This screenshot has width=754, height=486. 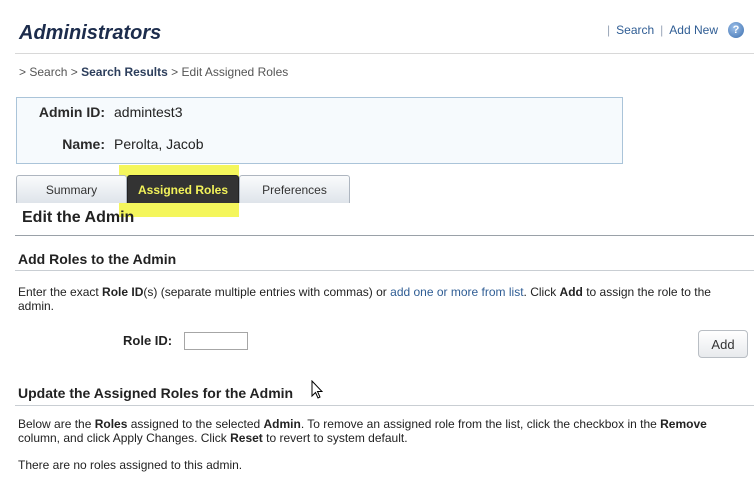 What do you see at coordinates (384, 53) in the screenshot?
I see `title-divider` at bounding box center [384, 53].